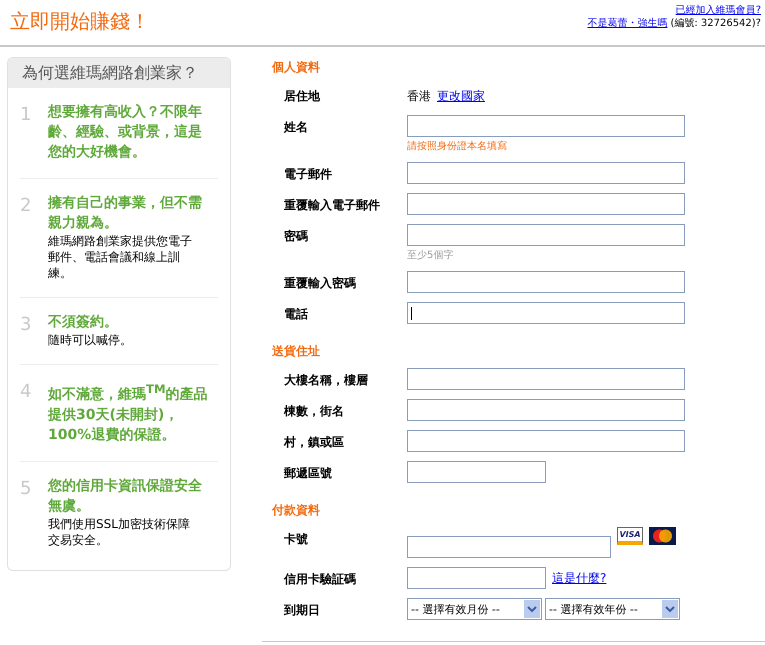 The width and height of the screenshot is (765, 645). Describe the element at coordinates (119, 532) in the screenshot. I see `benefit-text: 我們使用SSL加密技術保障交易安全。` at that location.